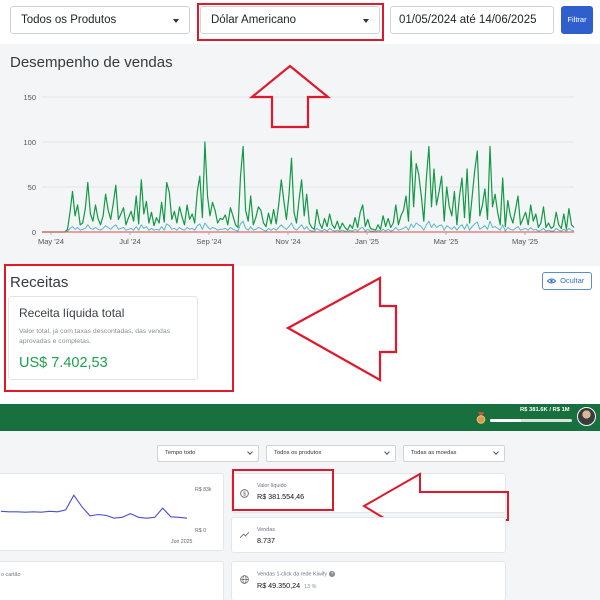 The height and width of the screenshot is (600, 600). Describe the element at coordinates (208, 453) in the screenshot. I see `period-select: Tempo todo` at that location.